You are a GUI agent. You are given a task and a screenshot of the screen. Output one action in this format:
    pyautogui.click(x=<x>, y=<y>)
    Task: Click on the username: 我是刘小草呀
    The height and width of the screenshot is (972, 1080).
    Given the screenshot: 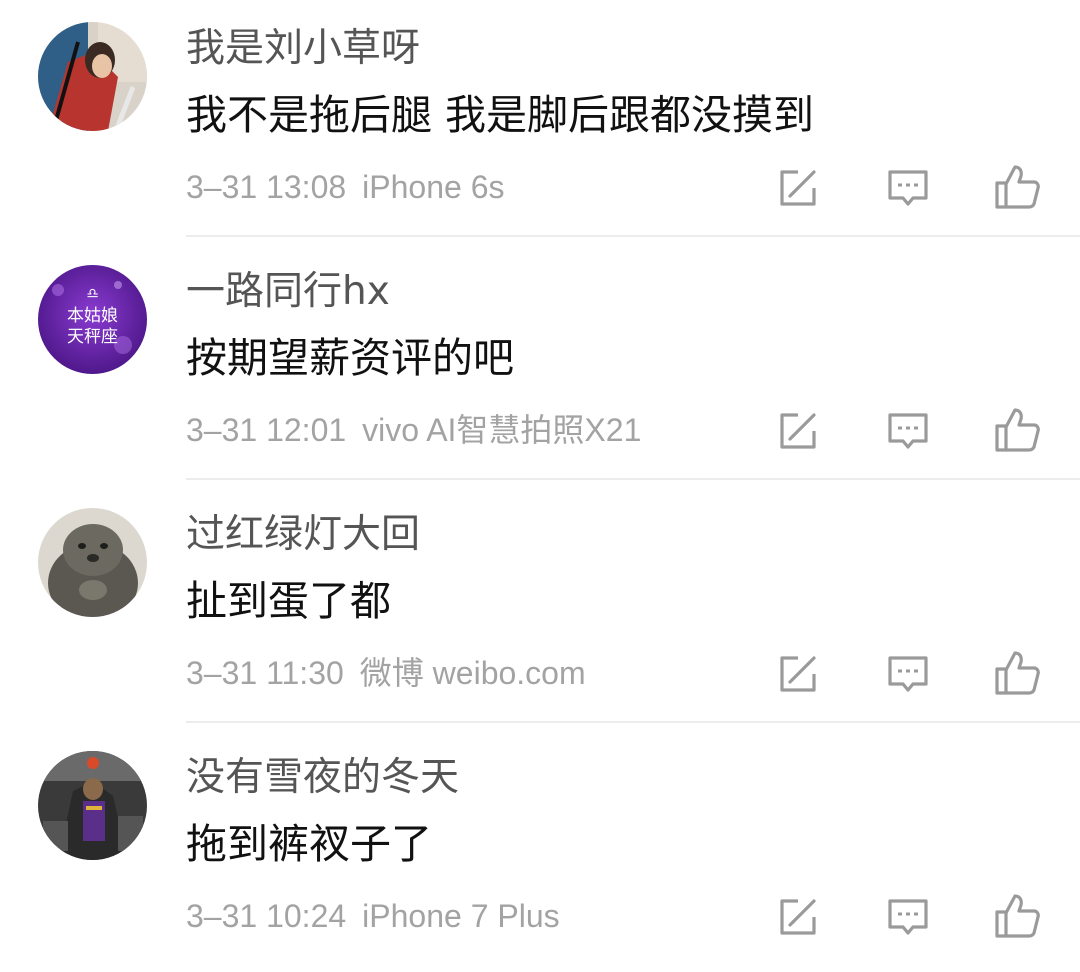 What is the action you would take?
    pyautogui.click(x=303, y=49)
    